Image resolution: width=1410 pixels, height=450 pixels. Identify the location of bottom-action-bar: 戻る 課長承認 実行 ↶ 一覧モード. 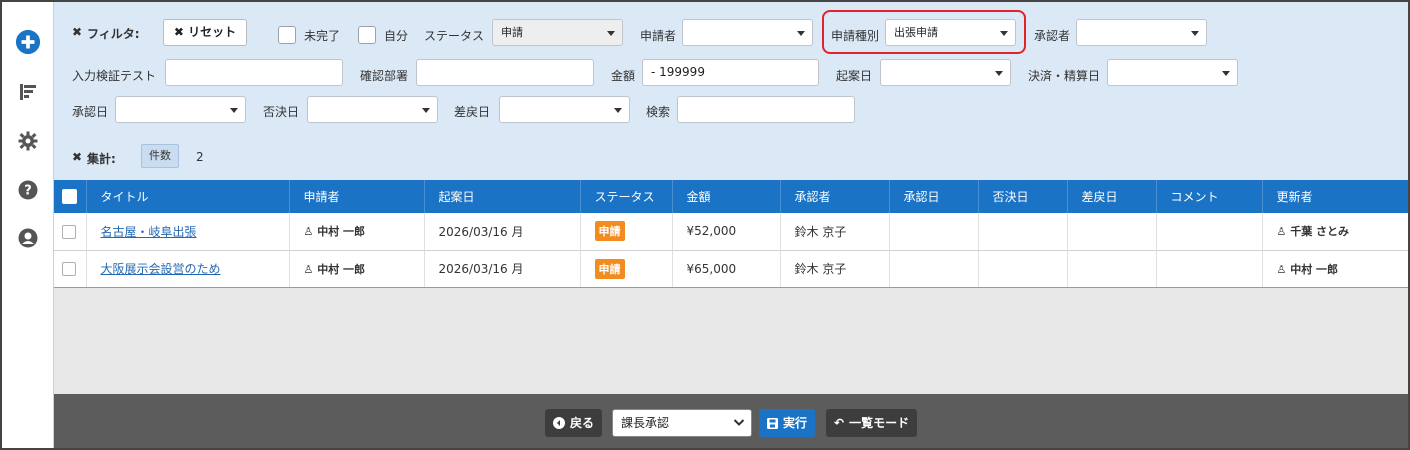
(731, 421).